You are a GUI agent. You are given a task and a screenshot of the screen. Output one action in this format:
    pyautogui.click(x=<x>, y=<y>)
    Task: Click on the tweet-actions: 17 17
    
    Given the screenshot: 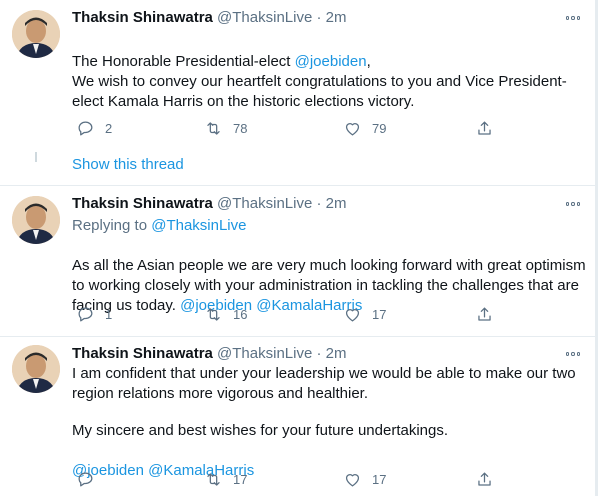 What is the action you would take?
    pyautogui.click(x=292, y=479)
    